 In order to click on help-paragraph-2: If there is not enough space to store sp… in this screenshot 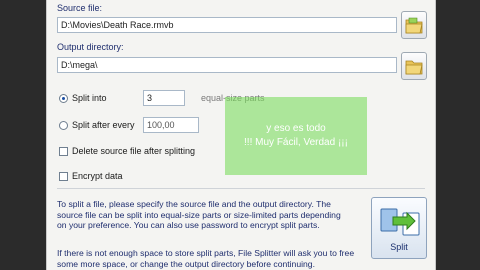, I will do `click(205, 258)`.